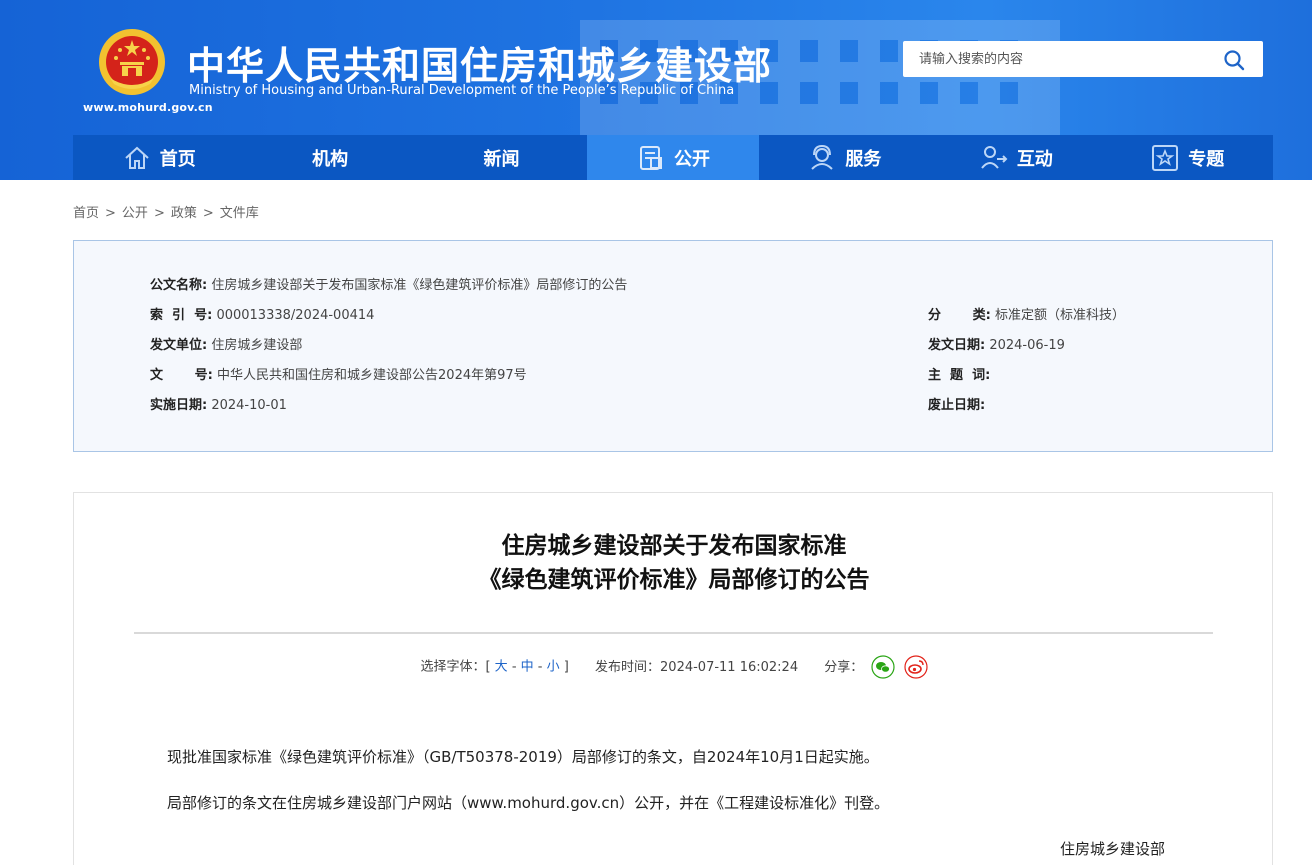 This screenshot has width=1312, height=865. I want to click on font-size-label: 选择字体：[, so click(455, 667).